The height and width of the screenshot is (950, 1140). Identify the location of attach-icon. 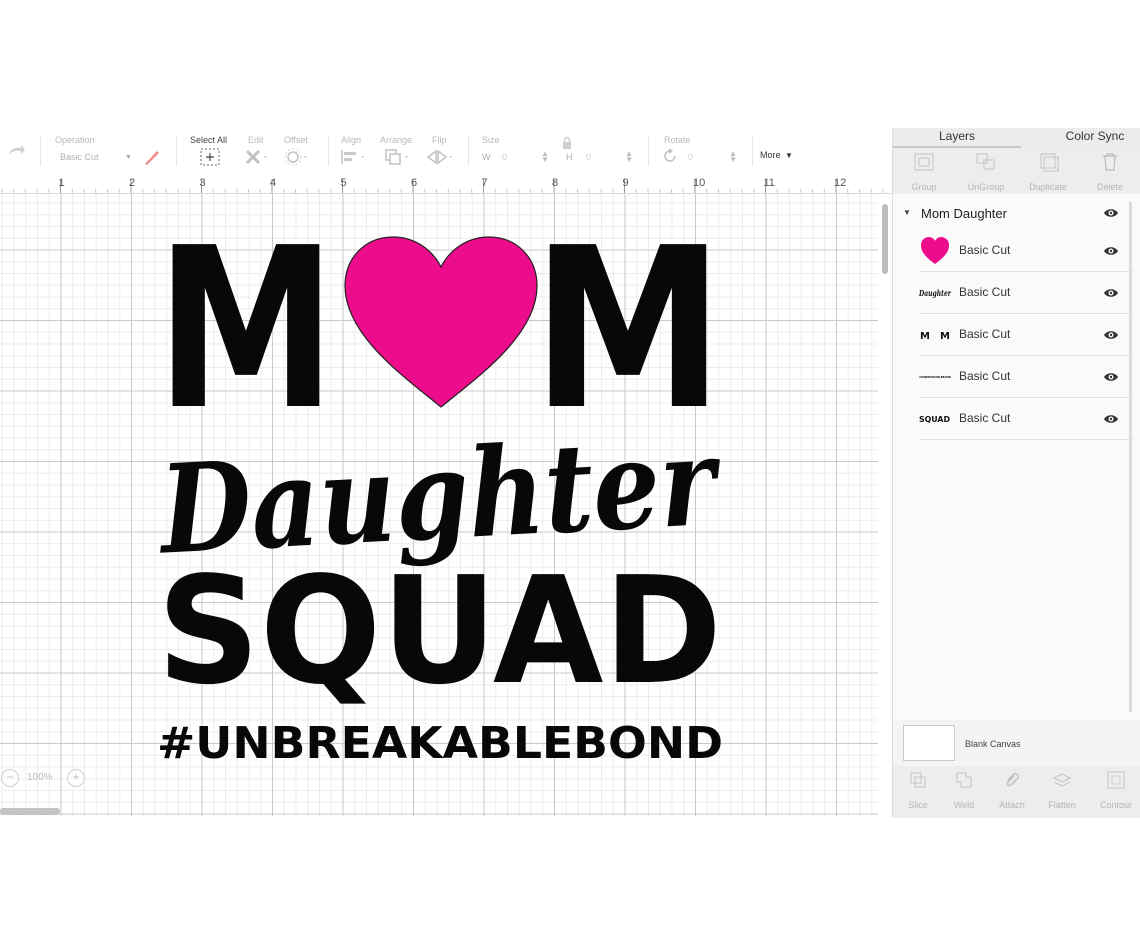
(1013, 779).